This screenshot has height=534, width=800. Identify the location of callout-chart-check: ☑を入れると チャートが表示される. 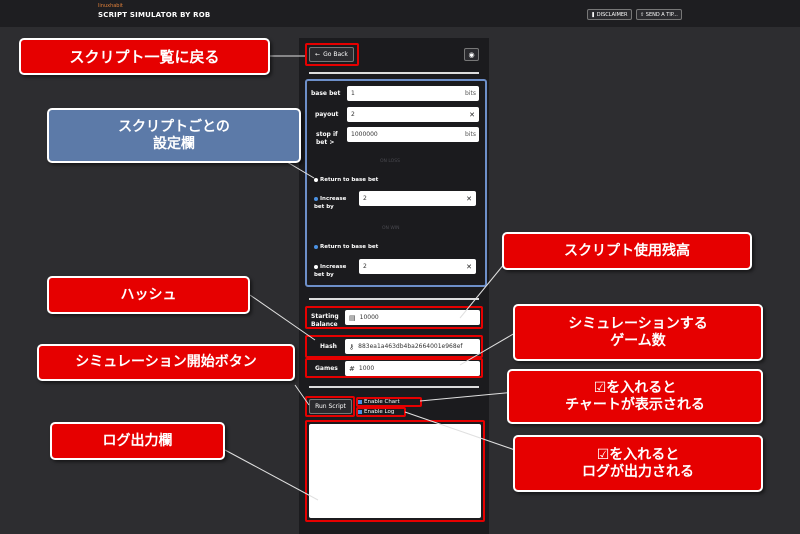
(635, 396).